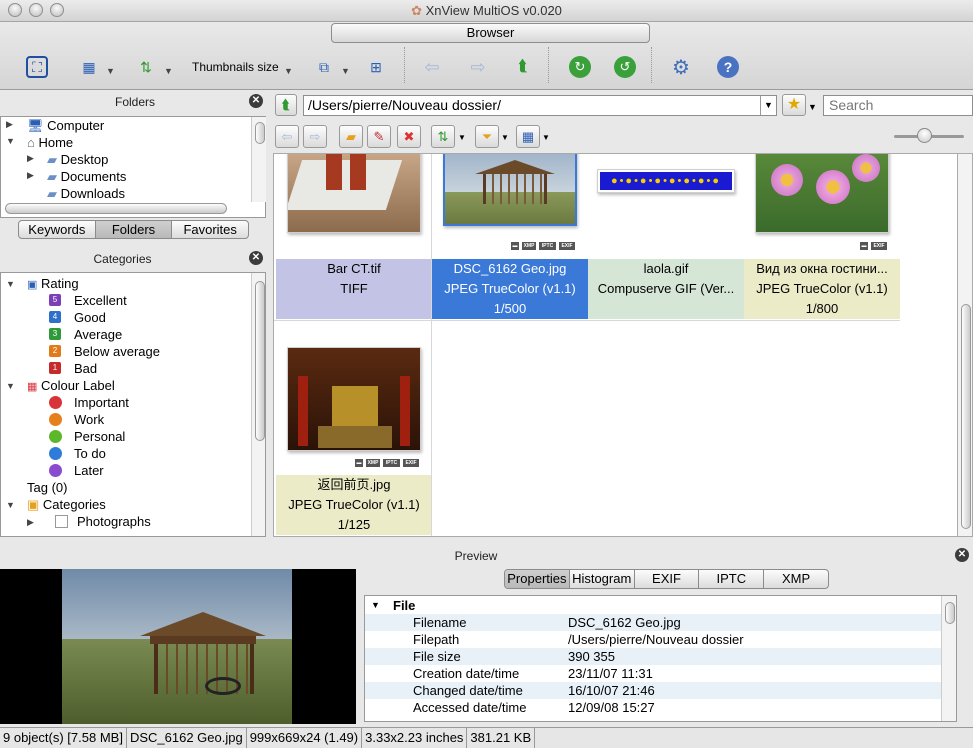 Image resolution: width=973 pixels, height=748 pixels. What do you see at coordinates (101, 402) in the screenshot?
I see `colour-item-important: Important` at bounding box center [101, 402].